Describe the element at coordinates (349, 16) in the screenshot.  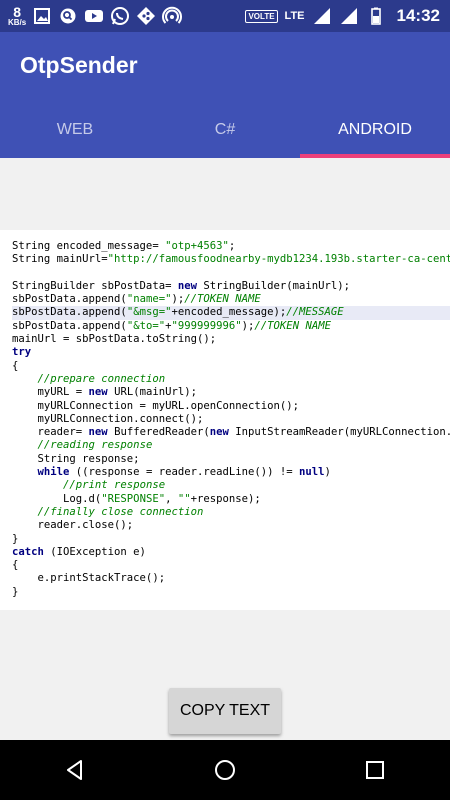
I see `wifi-icon` at that location.